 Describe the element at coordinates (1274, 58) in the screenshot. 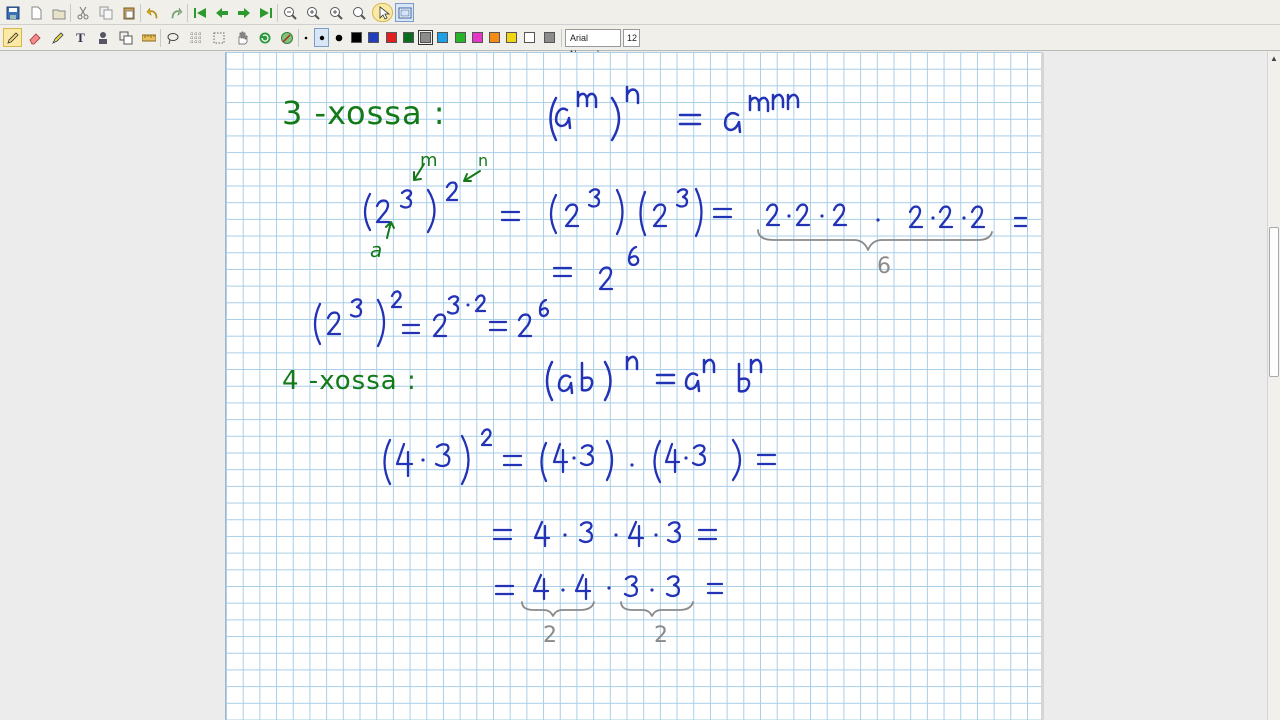

I see `scroll-up-arrow-icon: ▲` at that location.